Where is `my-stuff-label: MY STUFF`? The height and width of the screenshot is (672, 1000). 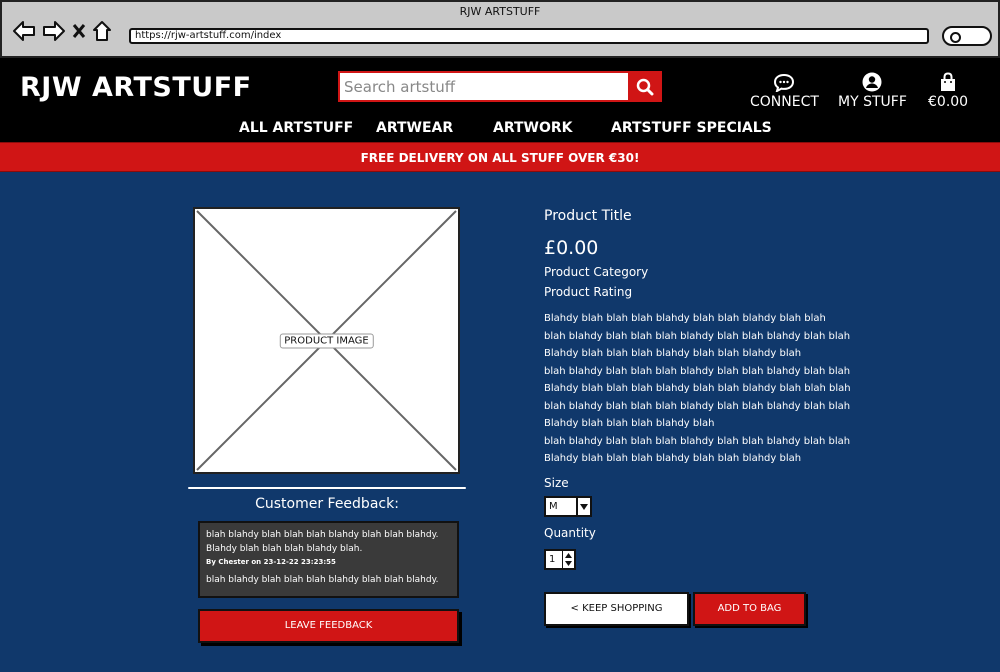
my-stuff-label: MY STUFF is located at coordinates (872, 102).